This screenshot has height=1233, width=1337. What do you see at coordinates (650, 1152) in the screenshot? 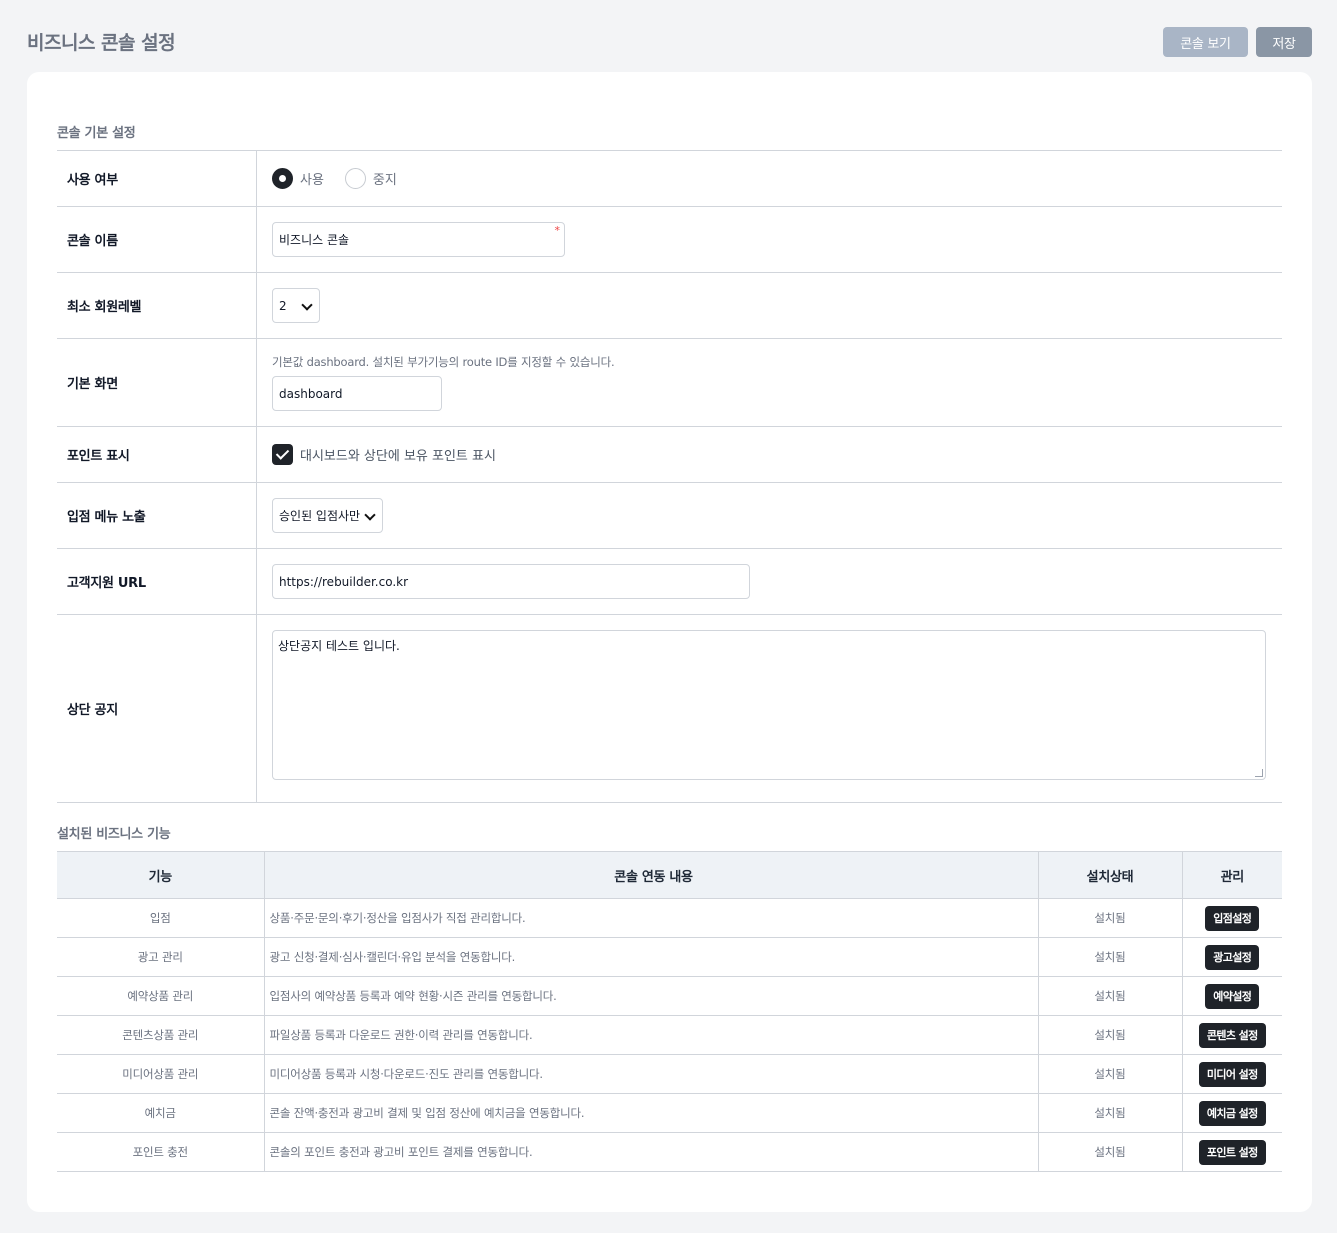
I see `feature-description: 콘솔의 포인트 충전과 광고비 포인트 결제를 연동합니다.` at bounding box center [650, 1152].